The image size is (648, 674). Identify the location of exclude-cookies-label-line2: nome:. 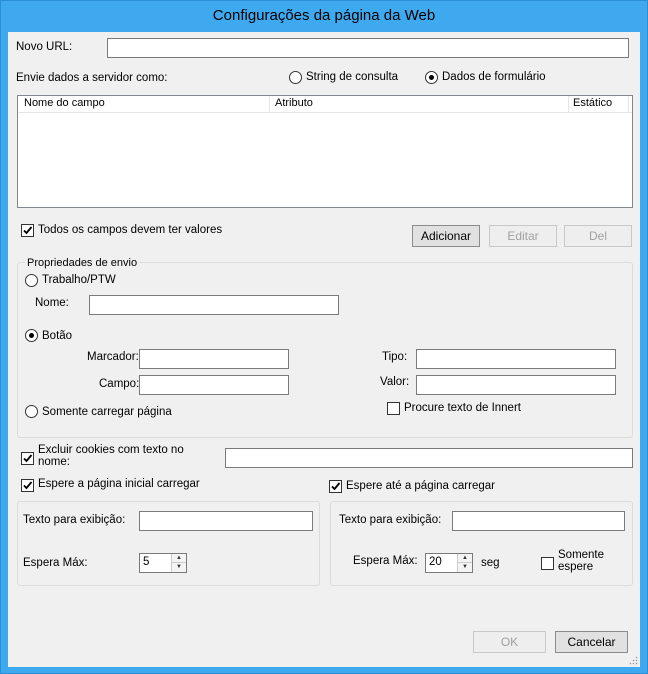
(54, 462).